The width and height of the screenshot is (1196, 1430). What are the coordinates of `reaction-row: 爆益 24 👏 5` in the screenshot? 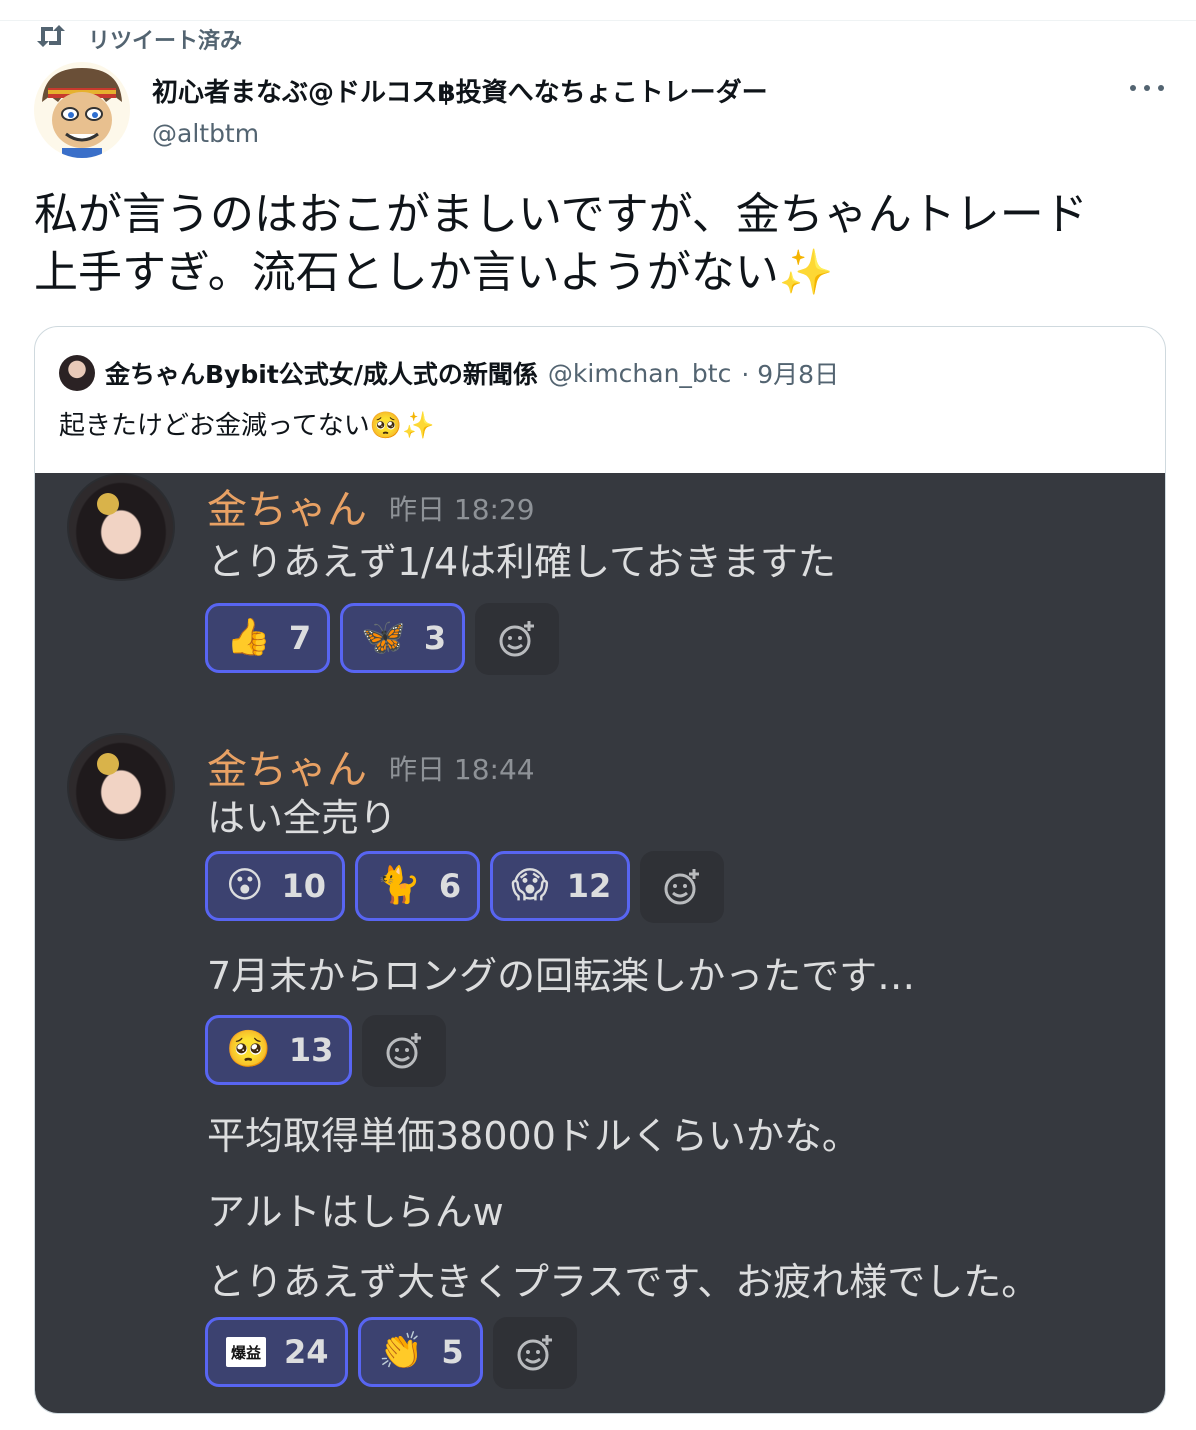 It's located at (391, 1353).